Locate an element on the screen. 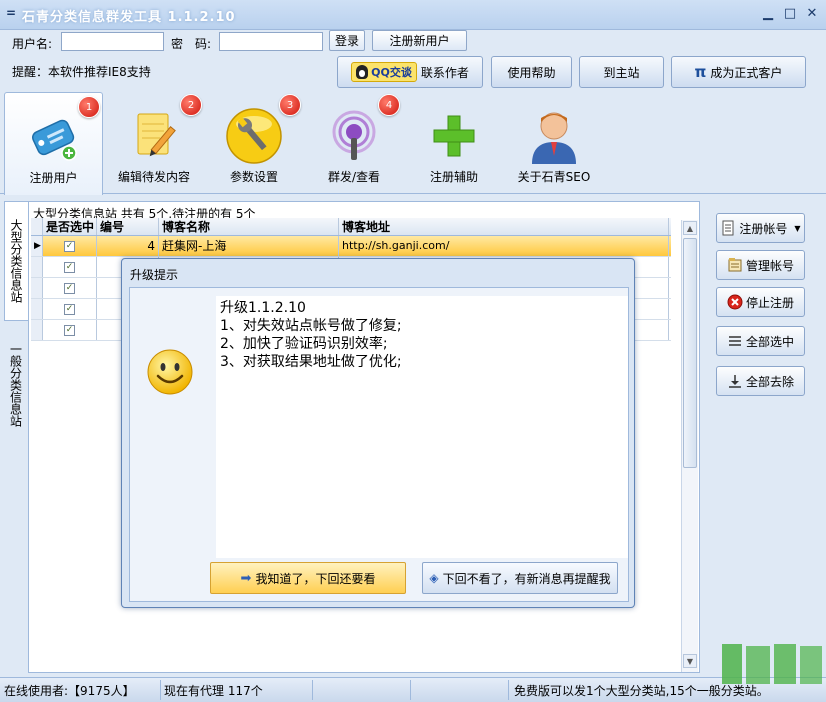 The height and width of the screenshot is (702, 826). step-badge-4: 4 is located at coordinates (389, 105).